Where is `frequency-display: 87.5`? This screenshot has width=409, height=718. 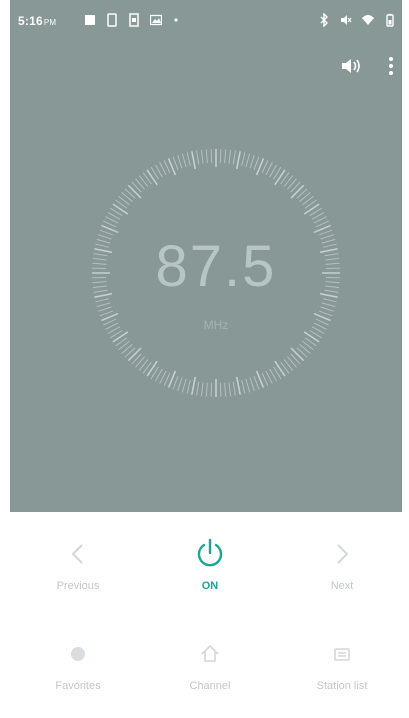
frequency-display: 87.5 is located at coordinates (216, 266).